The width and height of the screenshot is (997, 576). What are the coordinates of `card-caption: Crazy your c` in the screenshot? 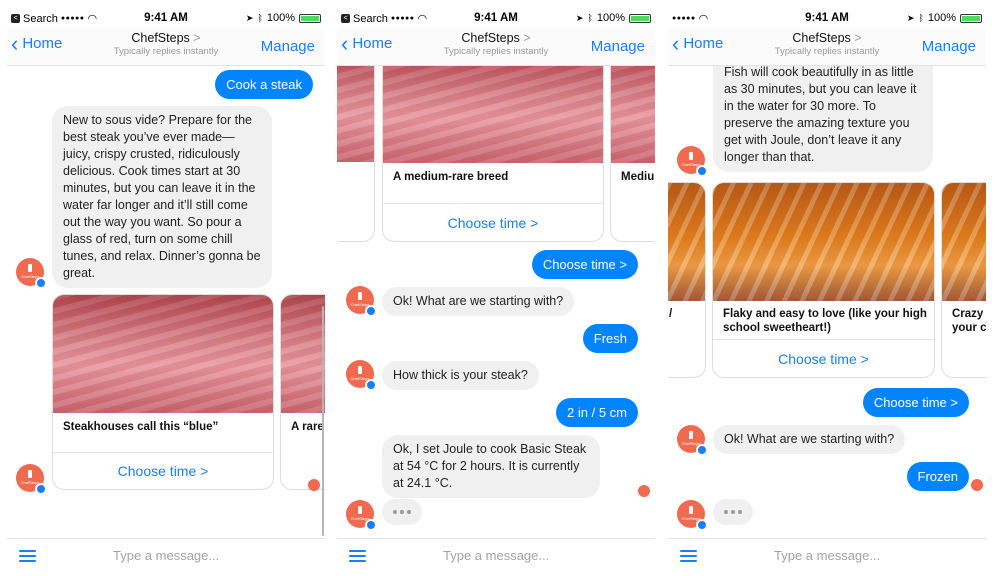 It's located at (969, 321).